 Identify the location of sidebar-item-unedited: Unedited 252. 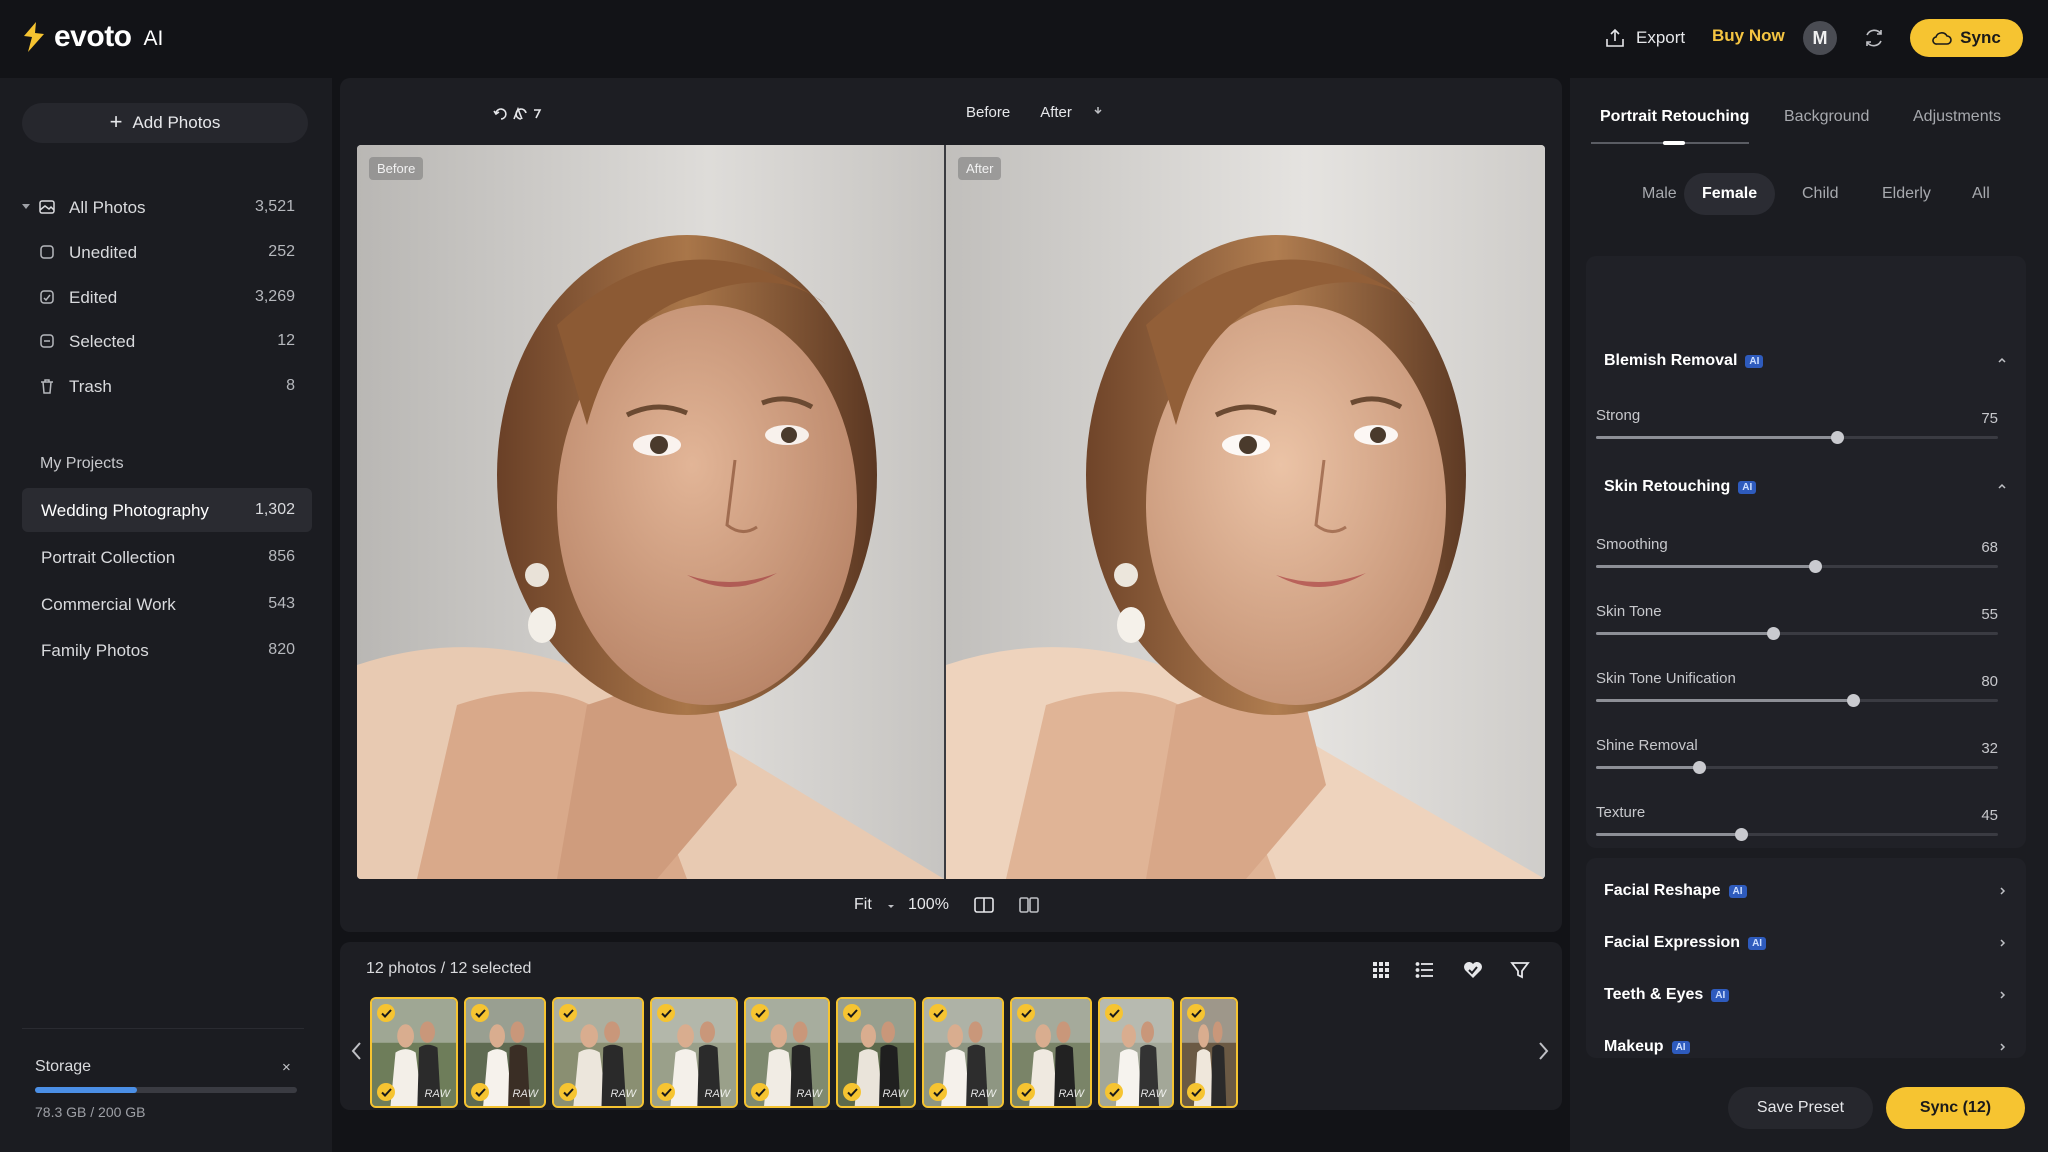
(165, 252).